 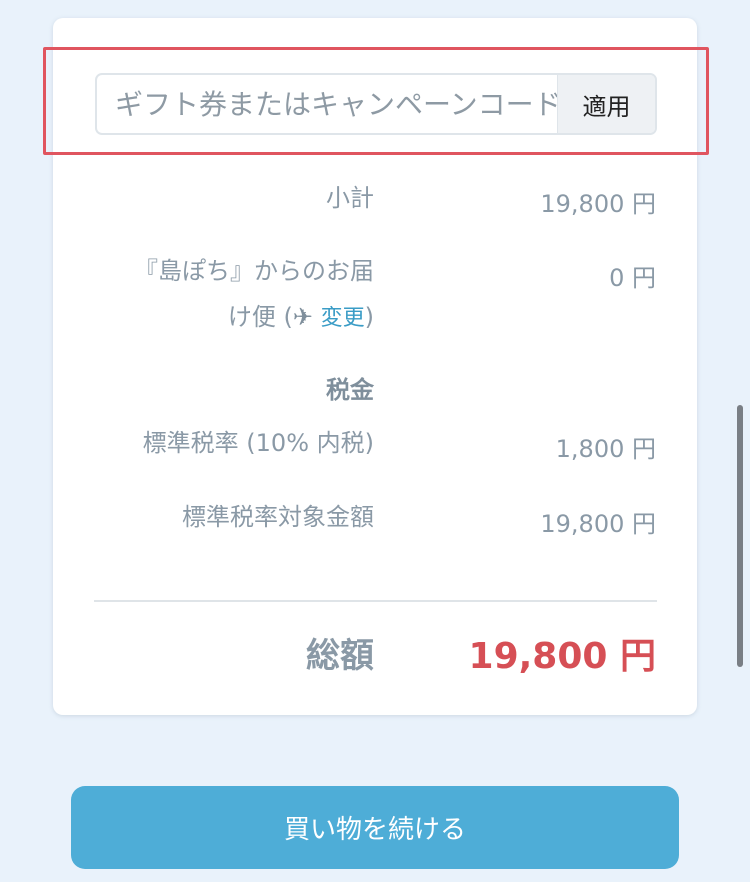 I want to click on summary-divider, so click(x=375, y=601).